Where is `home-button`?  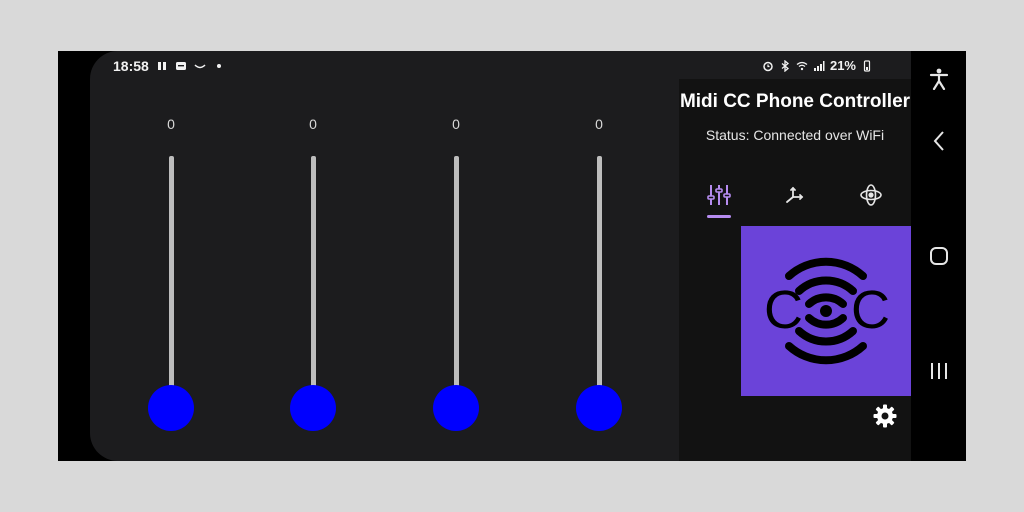 home-button is located at coordinates (938, 256).